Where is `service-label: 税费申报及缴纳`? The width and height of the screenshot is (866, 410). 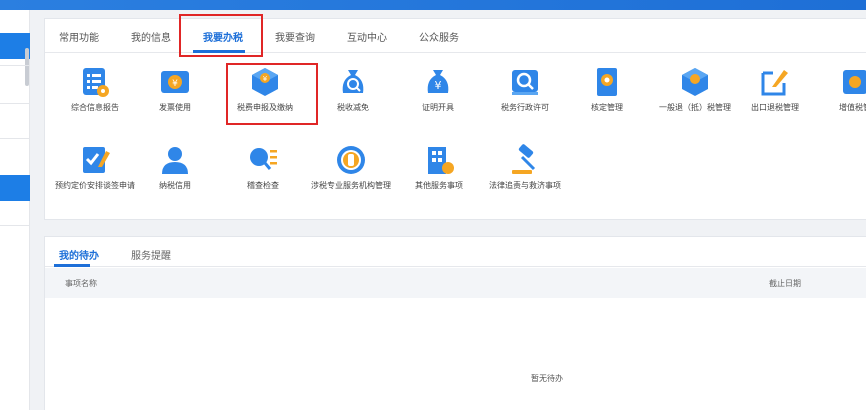
service-label: 税费申报及缴纳 is located at coordinates (265, 107).